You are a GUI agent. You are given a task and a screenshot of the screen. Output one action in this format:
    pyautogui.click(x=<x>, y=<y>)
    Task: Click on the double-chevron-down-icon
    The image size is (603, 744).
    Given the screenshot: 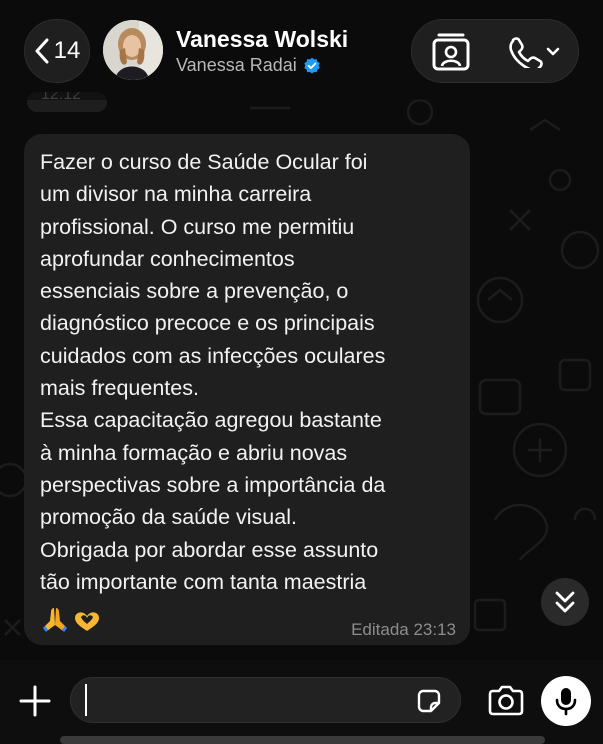 What is the action you would take?
    pyautogui.click(x=565, y=602)
    